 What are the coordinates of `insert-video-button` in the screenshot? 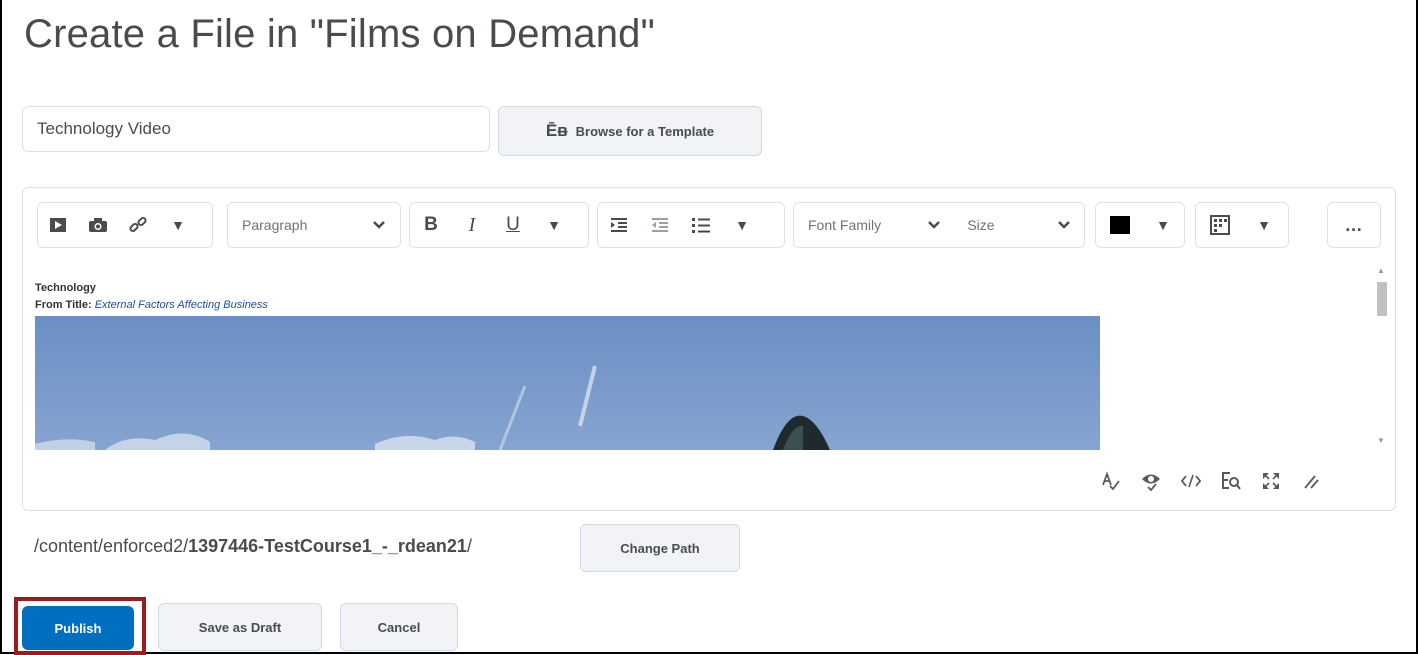 It's located at (58, 225).